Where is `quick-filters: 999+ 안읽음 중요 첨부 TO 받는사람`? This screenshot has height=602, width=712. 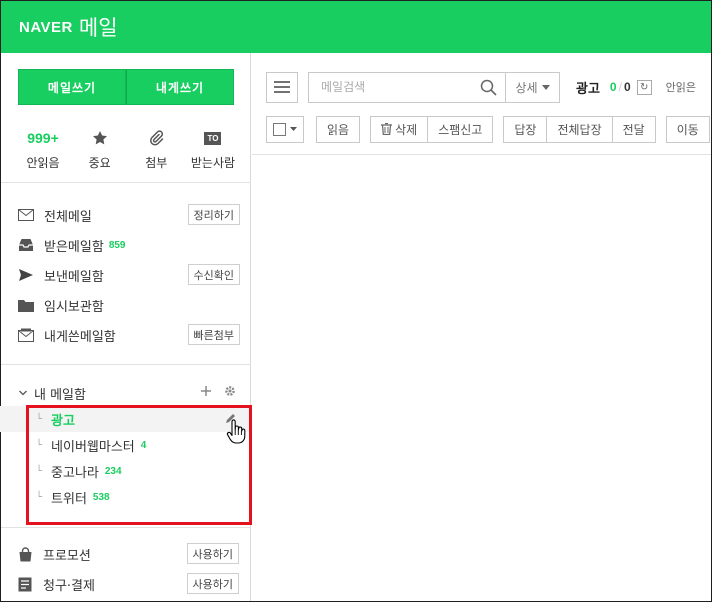 quick-filters: 999+ 안읽음 중요 첨부 TO 받는사람 is located at coordinates (128, 149).